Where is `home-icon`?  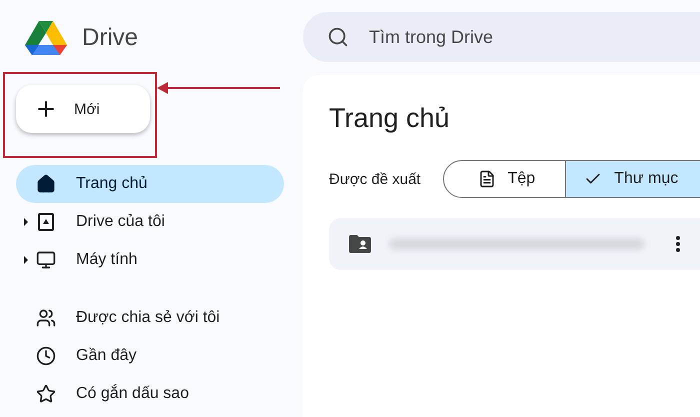
home-icon is located at coordinates (46, 184).